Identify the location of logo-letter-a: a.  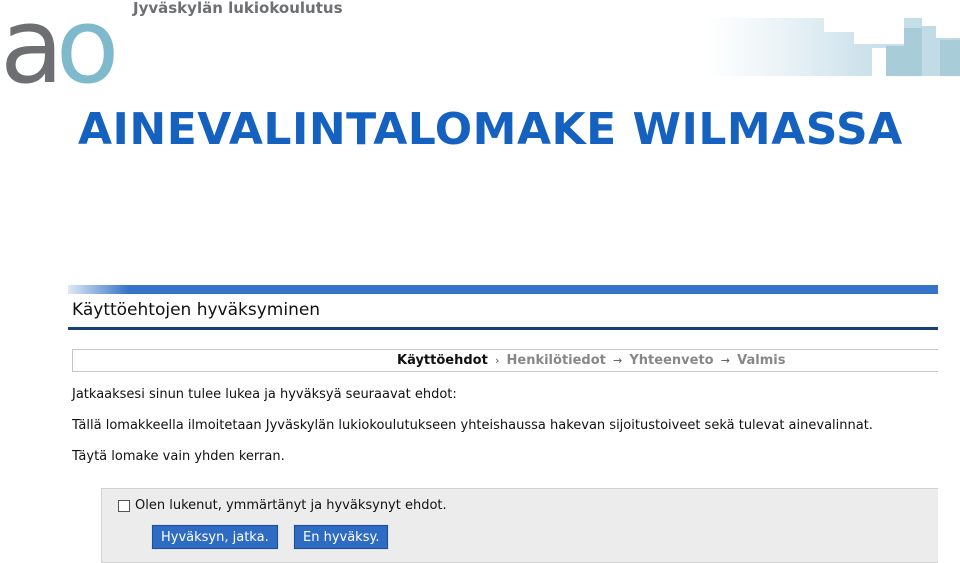
(32, 53).